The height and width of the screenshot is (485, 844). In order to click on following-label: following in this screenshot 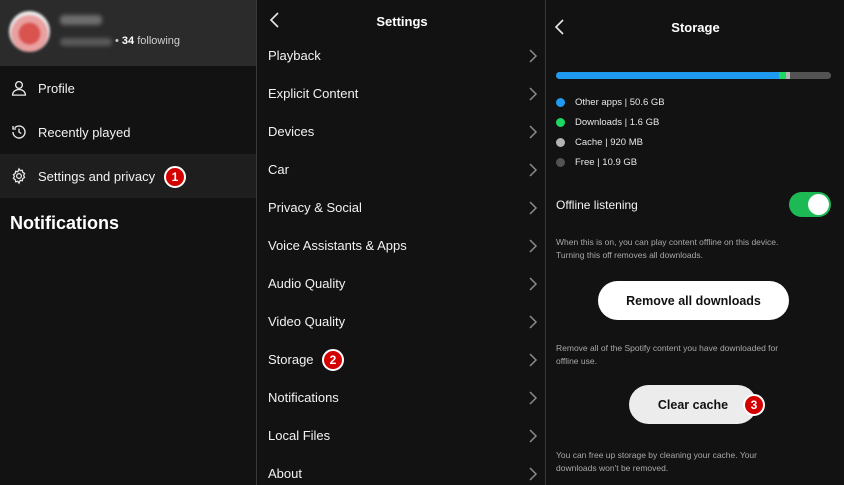, I will do `click(159, 41)`.